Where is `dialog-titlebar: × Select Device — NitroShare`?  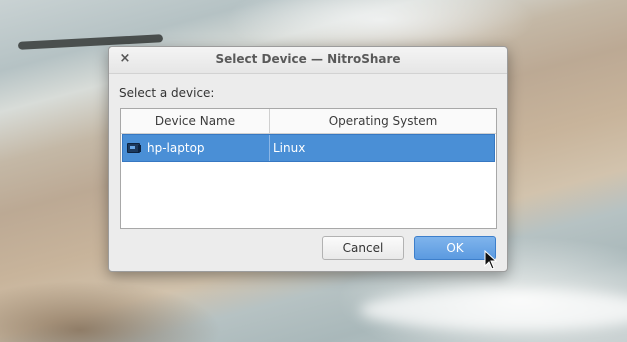 dialog-titlebar: × Select Device — NitroShare is located at coordinates (308, 60).